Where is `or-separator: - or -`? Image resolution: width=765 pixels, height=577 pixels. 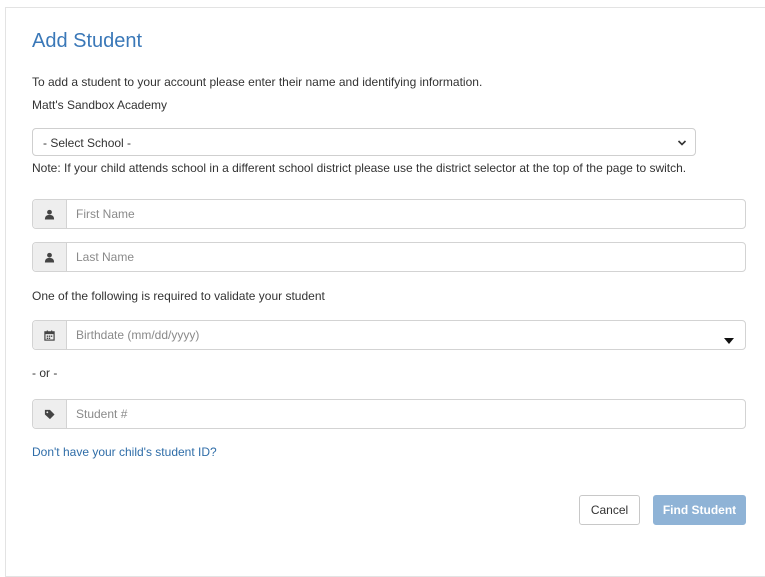
or-separator: - or - is located at coordinates (45, 373).